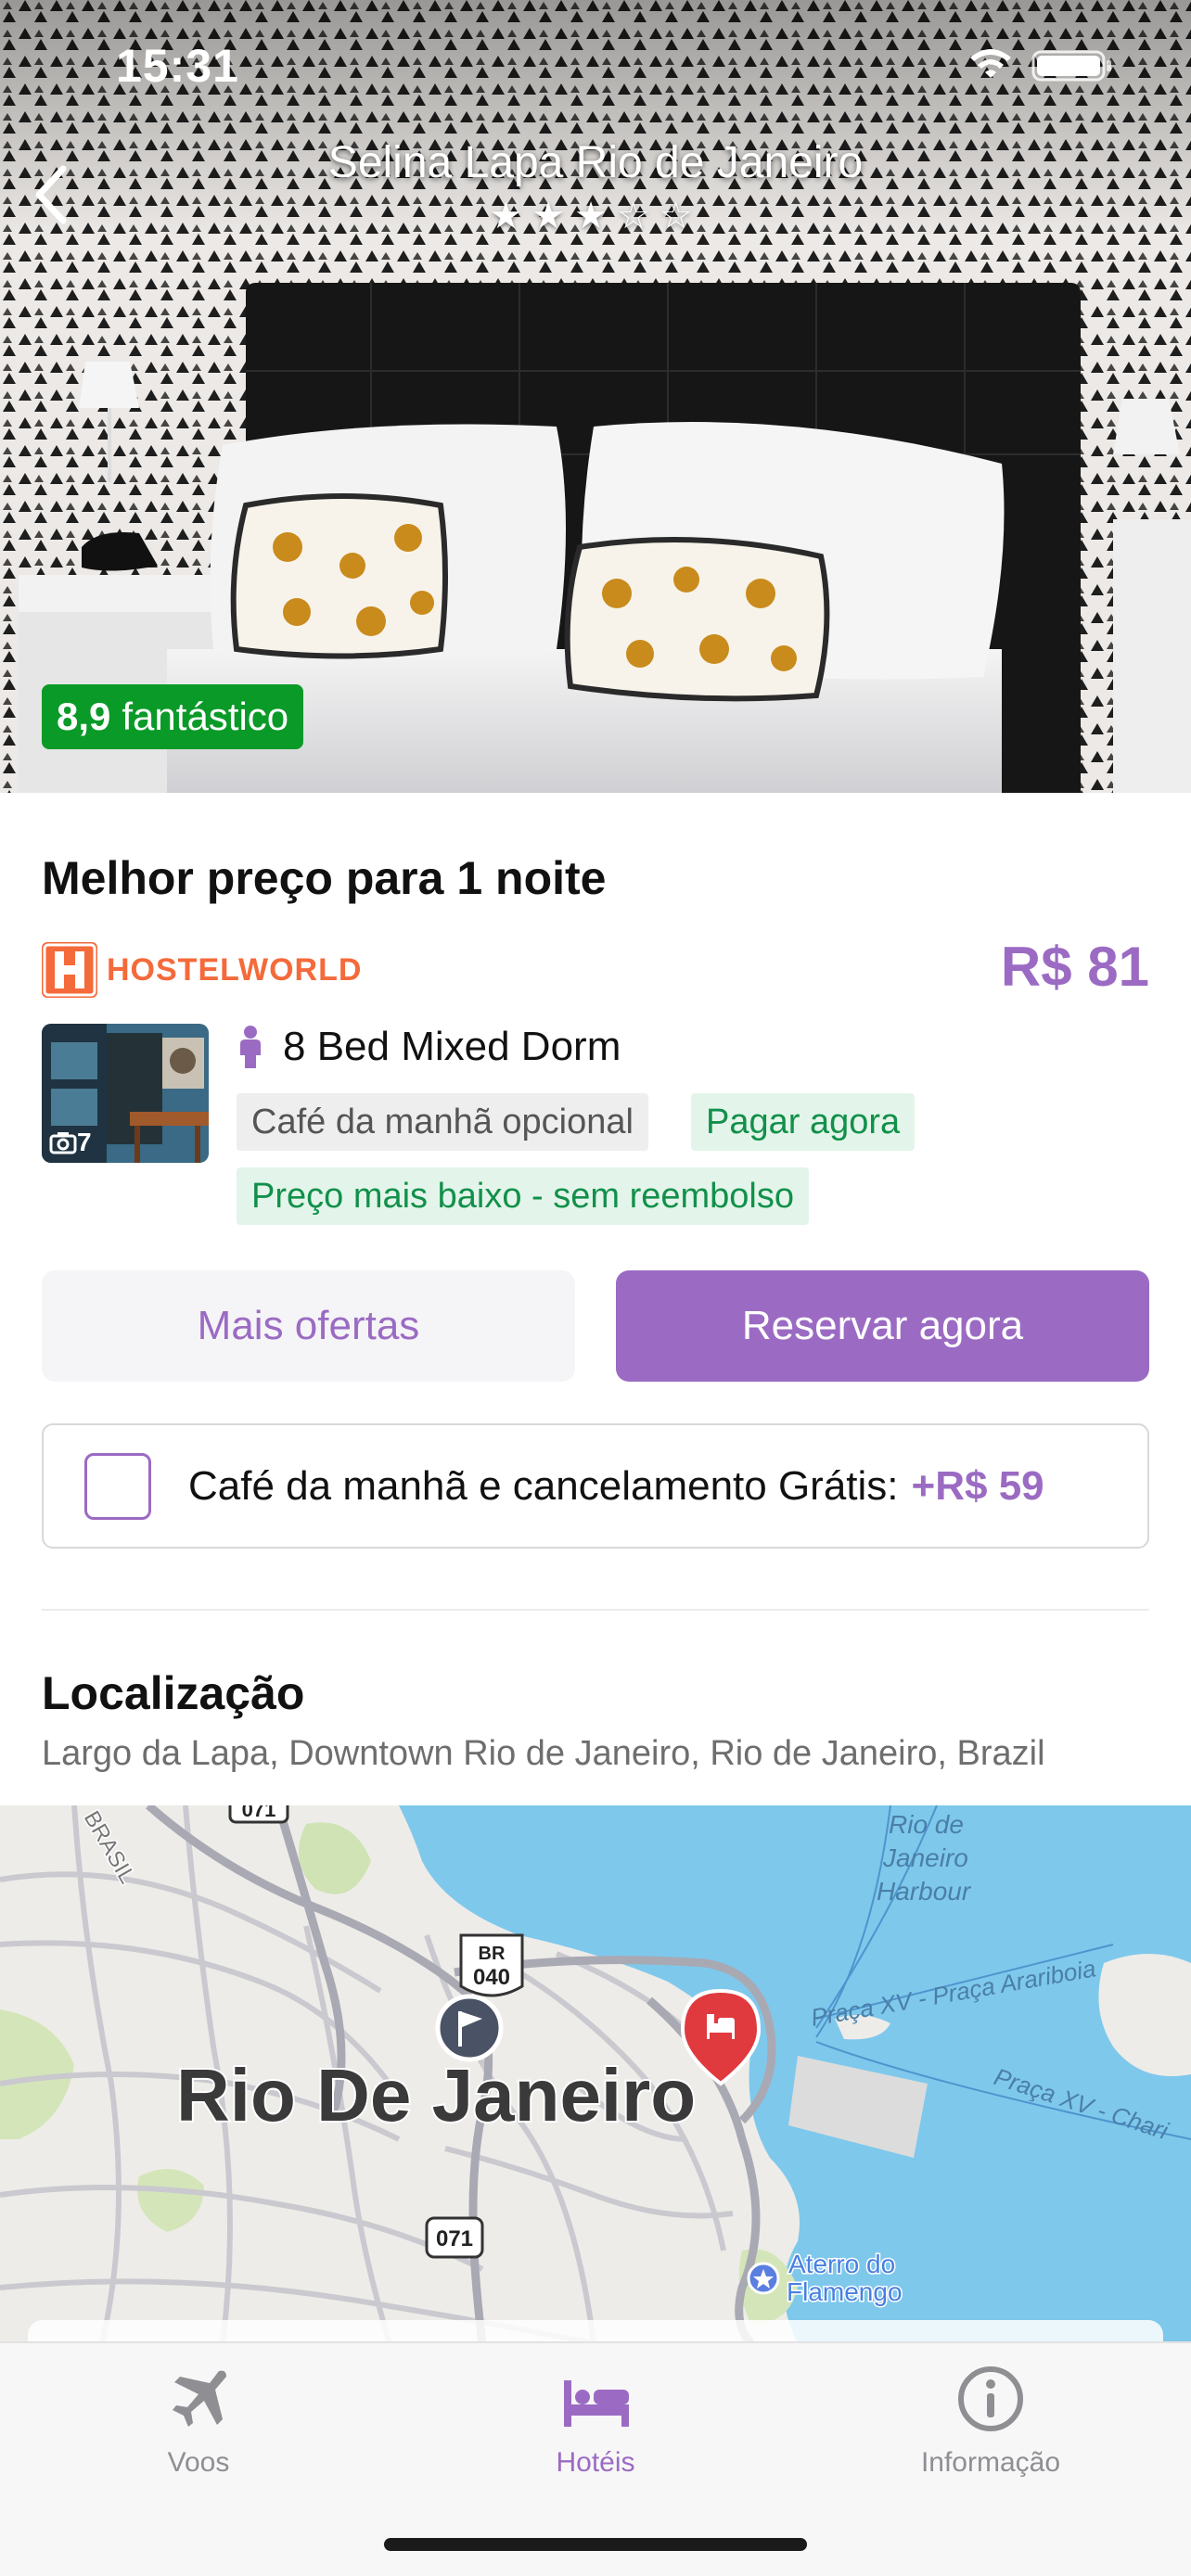 This screenshot has width=1191, height=2576. I want to click on book-now-button: Reservar agora, so click(882, 1326).